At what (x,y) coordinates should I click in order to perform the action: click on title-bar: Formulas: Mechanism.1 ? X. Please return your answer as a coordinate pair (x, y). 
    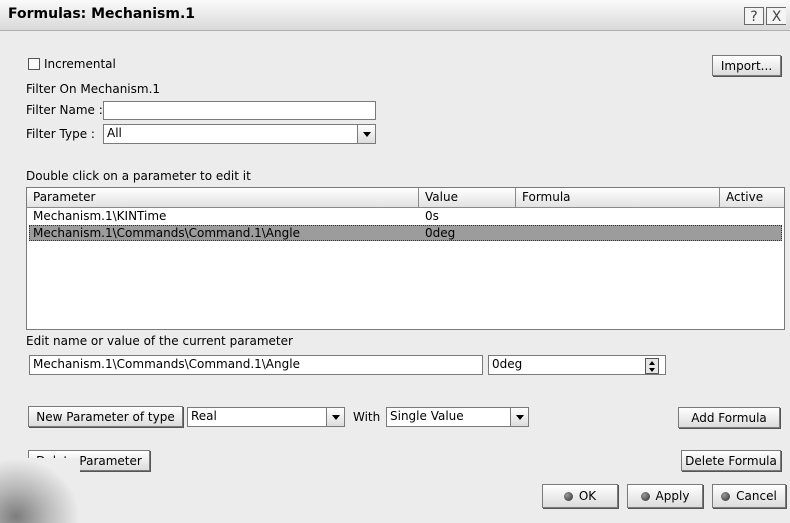
    Looking at the image, I should click on (395, 15).